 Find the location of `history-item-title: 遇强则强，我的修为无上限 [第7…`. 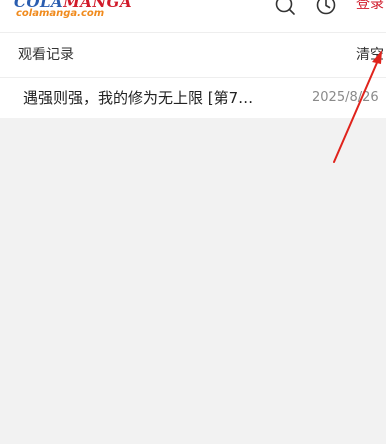

history-item-title: 遇强则强，我的修为无上限 [第7… is located at coordinates (138, 98).